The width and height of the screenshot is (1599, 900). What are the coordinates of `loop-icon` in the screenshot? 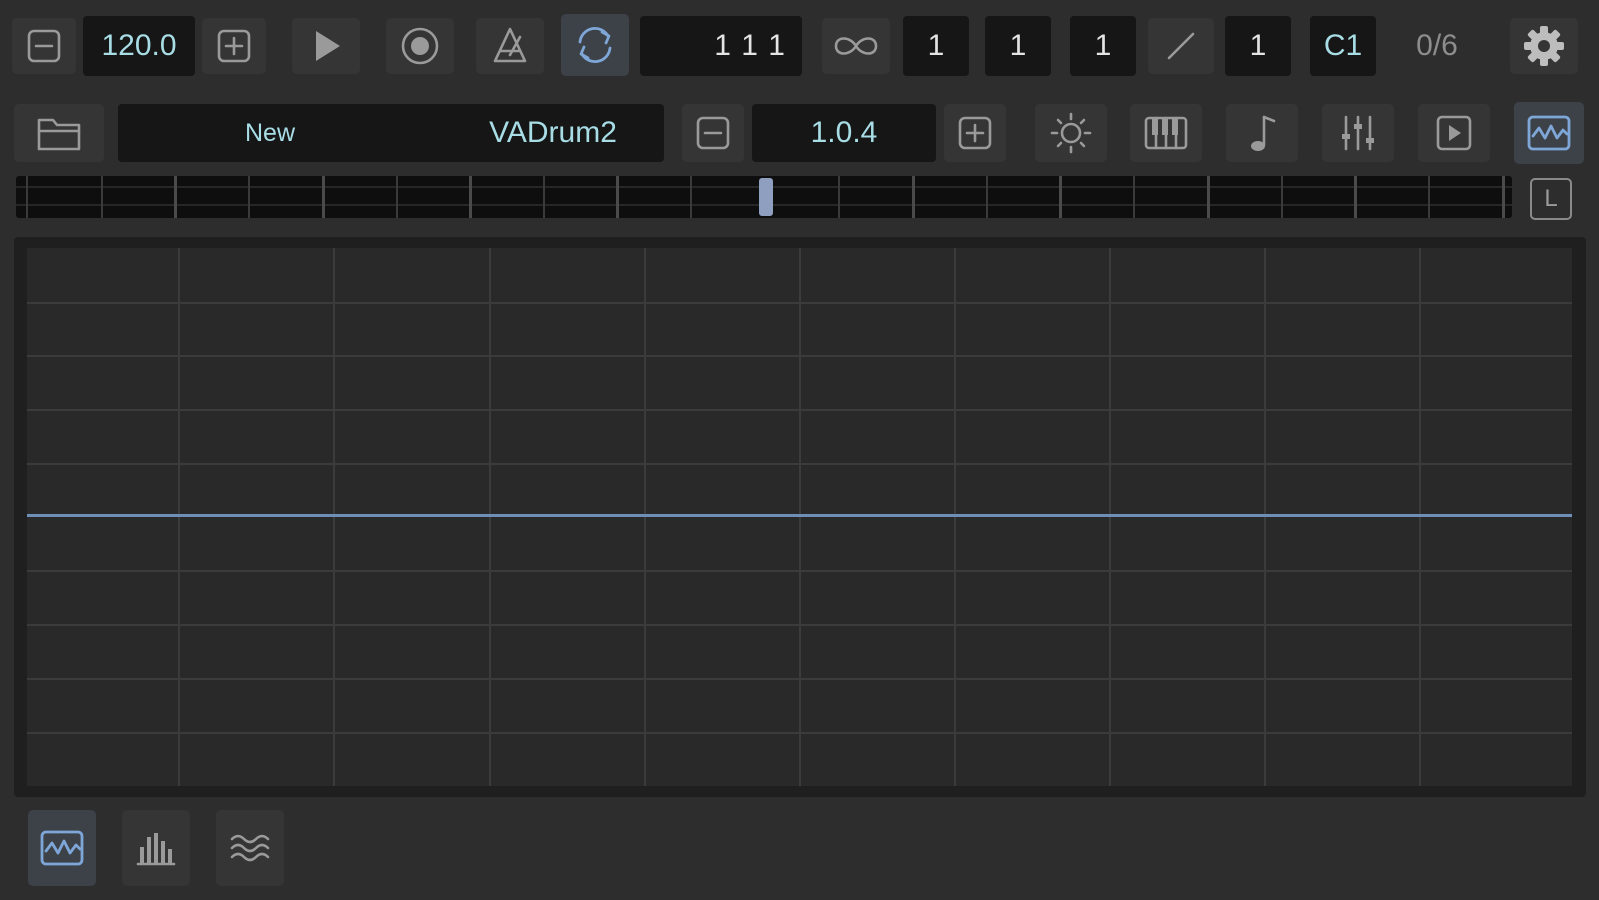 It's located at (595, 45).